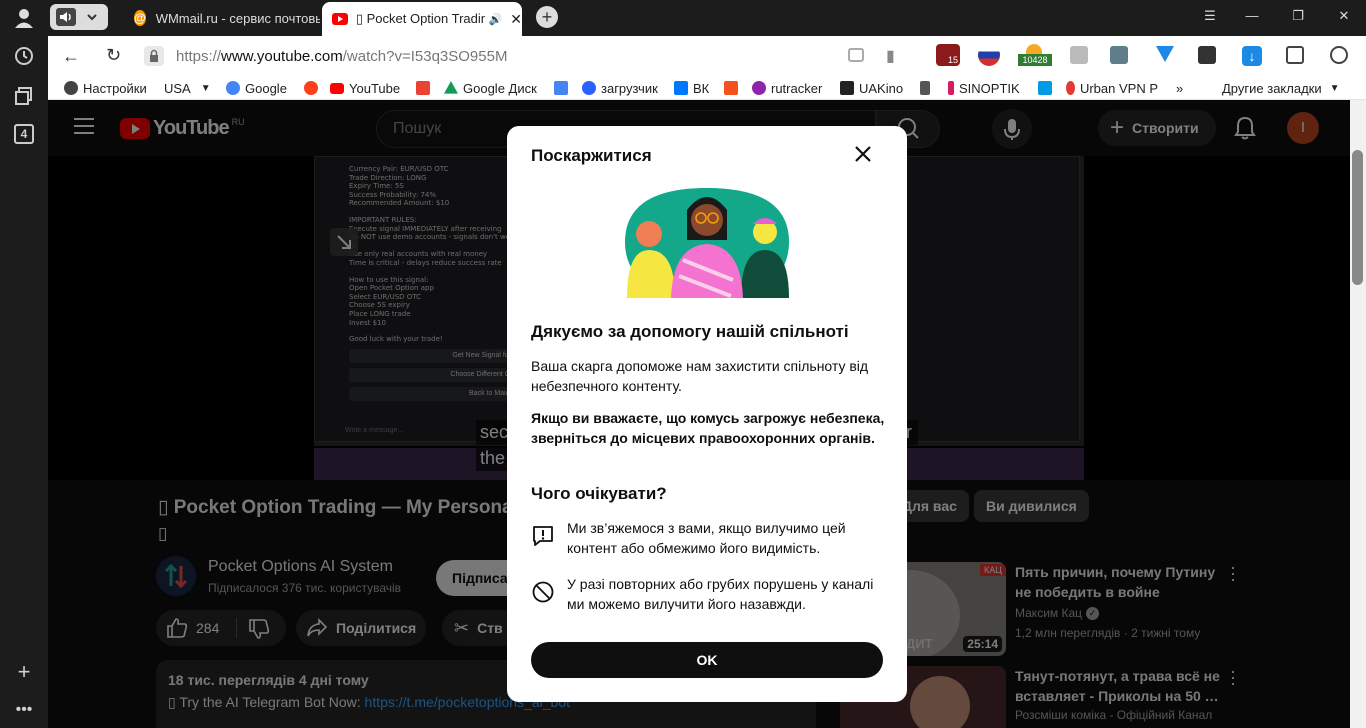 This screenshot has height=728, width=1366. Describe the element at coordinates (847, 88) in the screenshot. I see `uakino-icon` at that location.